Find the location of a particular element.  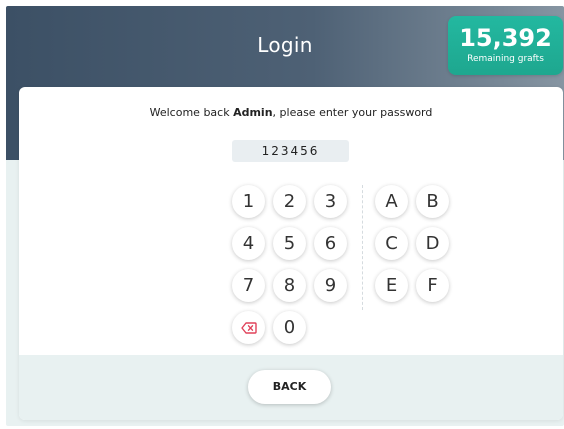

remaining-grafts-value: 15,392 is located at coordinates (505, 38).